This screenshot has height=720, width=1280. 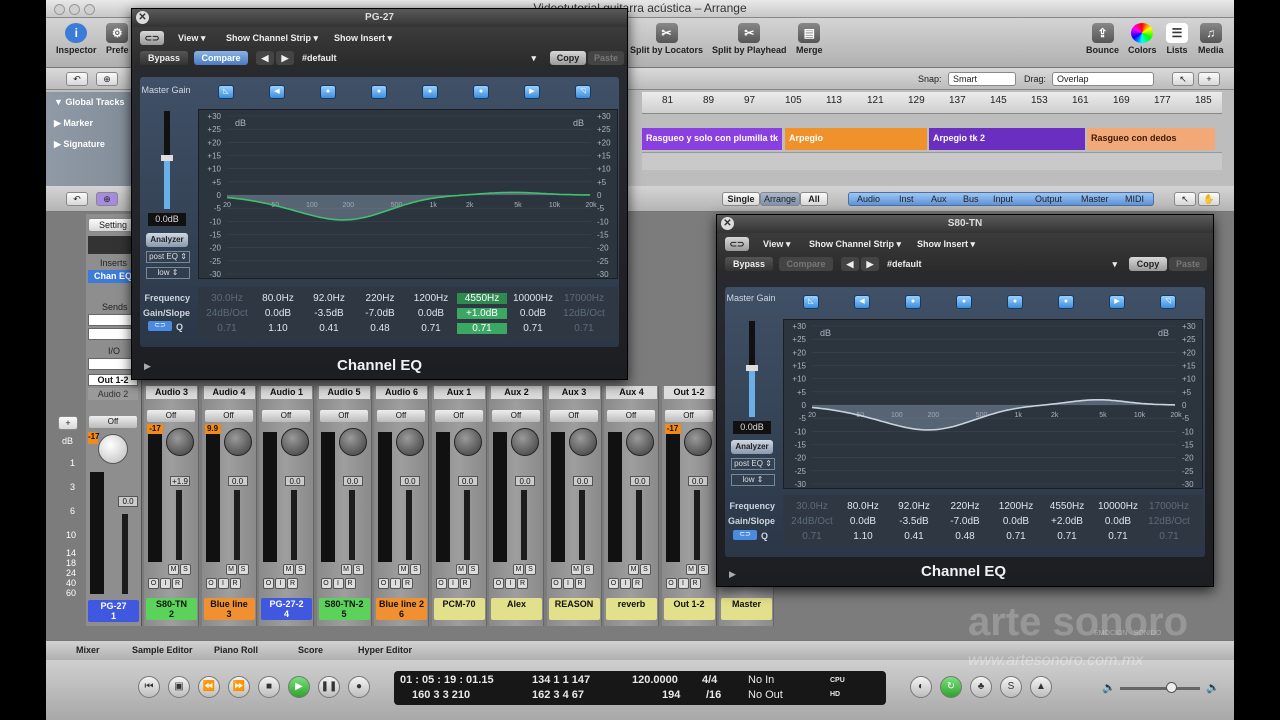 What do you see at coordinates (856, 139) in the screenshot?
I see `region-2: Arpegio` at bounding box center [856, 139].